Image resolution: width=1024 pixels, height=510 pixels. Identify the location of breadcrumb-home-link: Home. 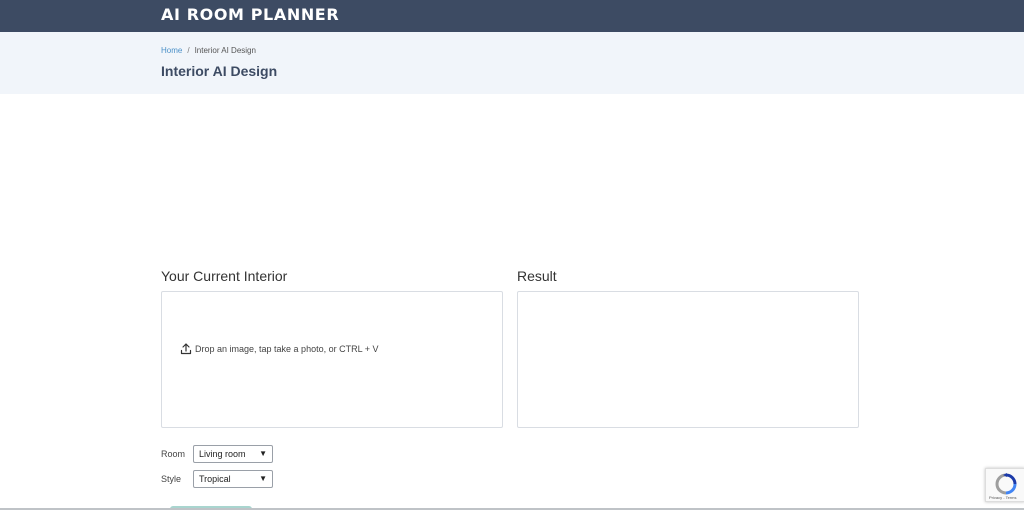
(171, 50).